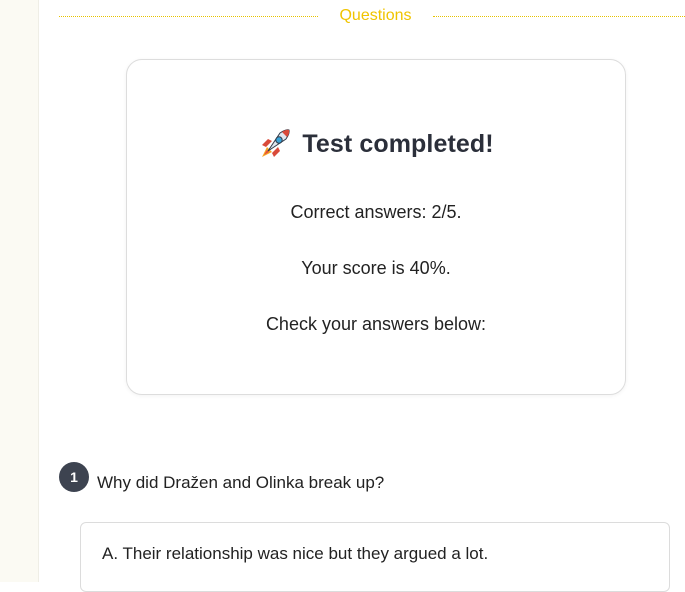  I want to click on section-divider: Questions, so click(372, 17).